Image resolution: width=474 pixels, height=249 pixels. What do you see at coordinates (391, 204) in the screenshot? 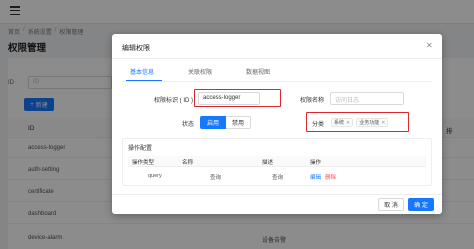
I see `cancel-button: 取 消` at bounding box center [391, 204].